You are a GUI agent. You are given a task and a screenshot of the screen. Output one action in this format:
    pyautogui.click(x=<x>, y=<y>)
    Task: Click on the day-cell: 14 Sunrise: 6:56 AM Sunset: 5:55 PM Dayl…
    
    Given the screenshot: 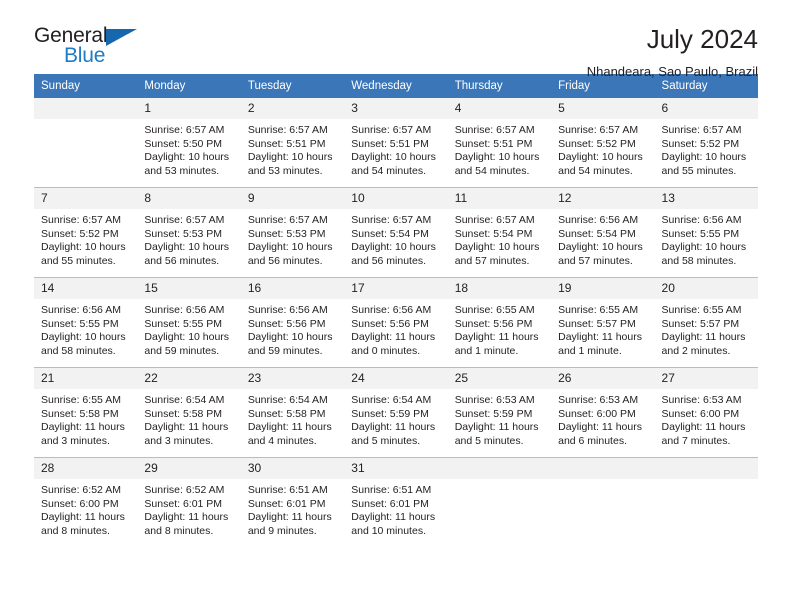 What is the action you would take?
    pyautogui.click(x=86, y=322)
    